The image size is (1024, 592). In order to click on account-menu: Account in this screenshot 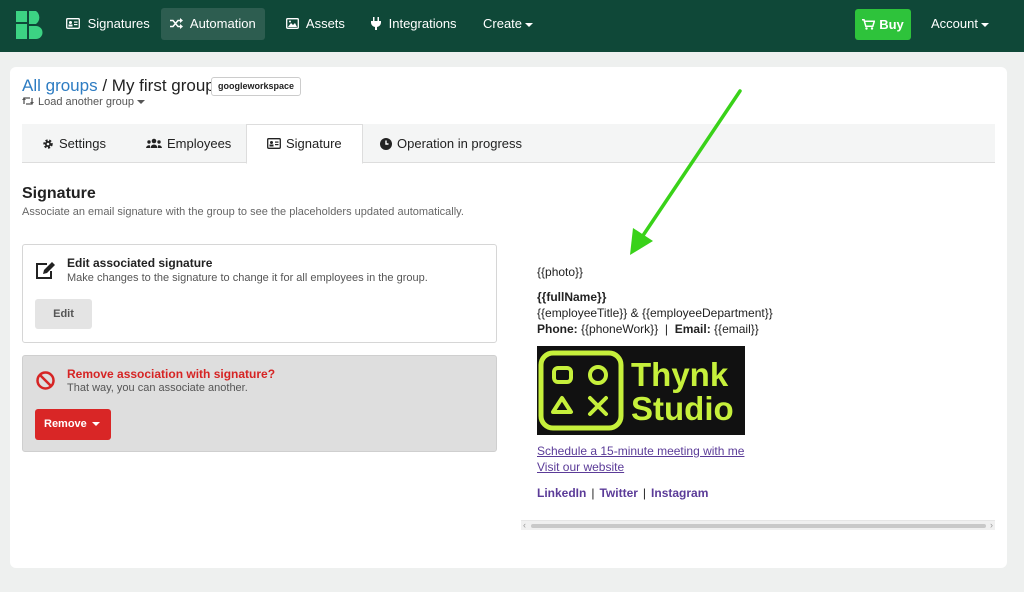, I will do `click(960, 24)`.